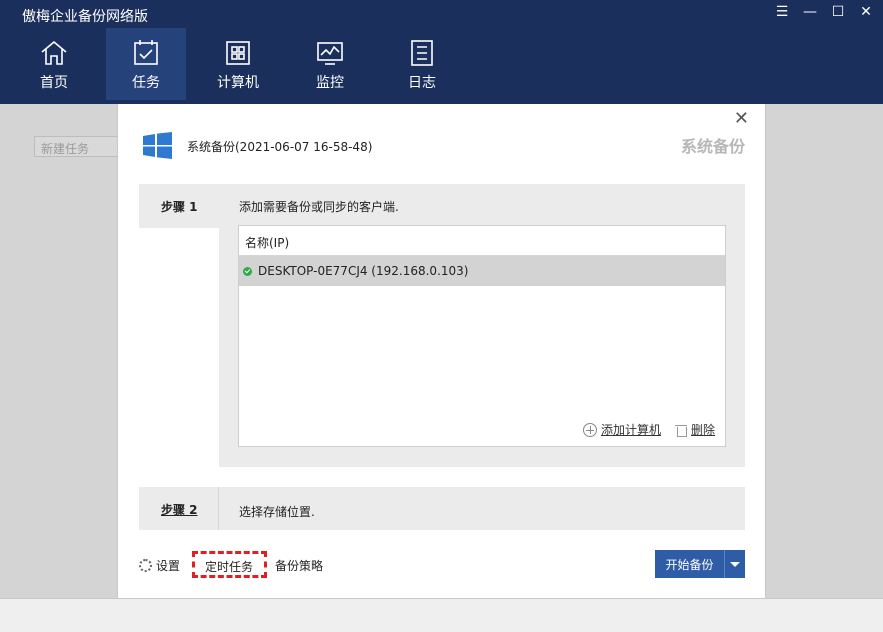 The height and width of the screenshot is (632, 883). What do you see at coordinates (363, 271) in the screenshot?
I see `client-name: DESKTOP-0E77CJ4 (192.168.0.103)` at bounding box center [363, 271].